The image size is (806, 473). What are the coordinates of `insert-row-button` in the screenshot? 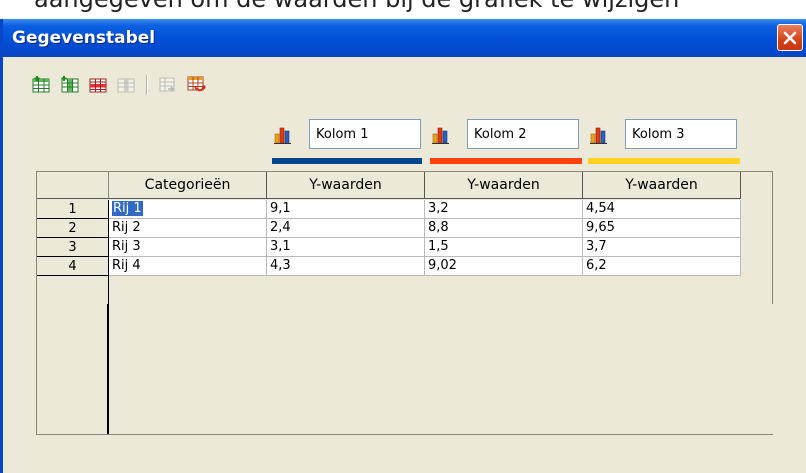 It's located at (42, 85).